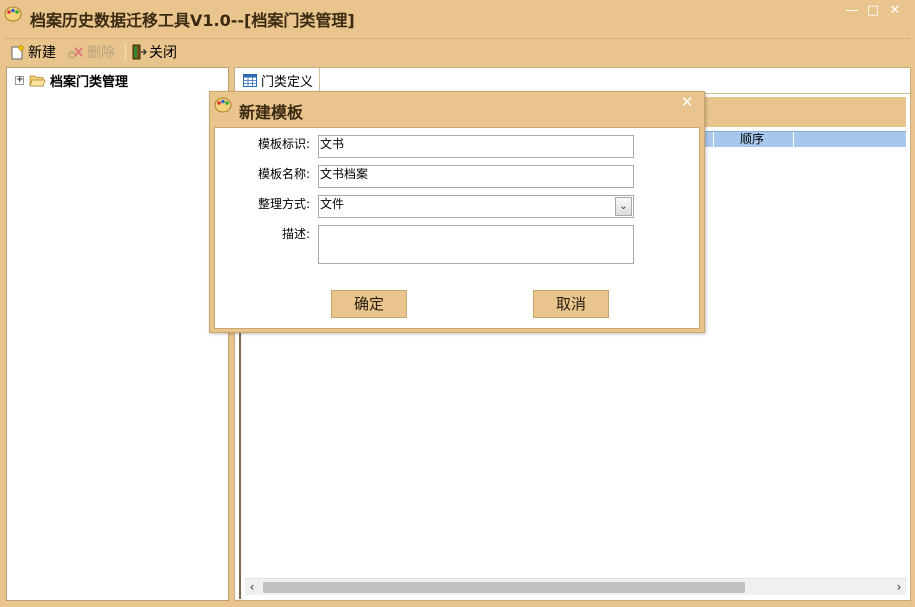 The image size is (915, 607). I want to click on title-bar: 档案历史数据迁移工具V1.0--[档案门类管理] — □ ✕, so click(457, 18).